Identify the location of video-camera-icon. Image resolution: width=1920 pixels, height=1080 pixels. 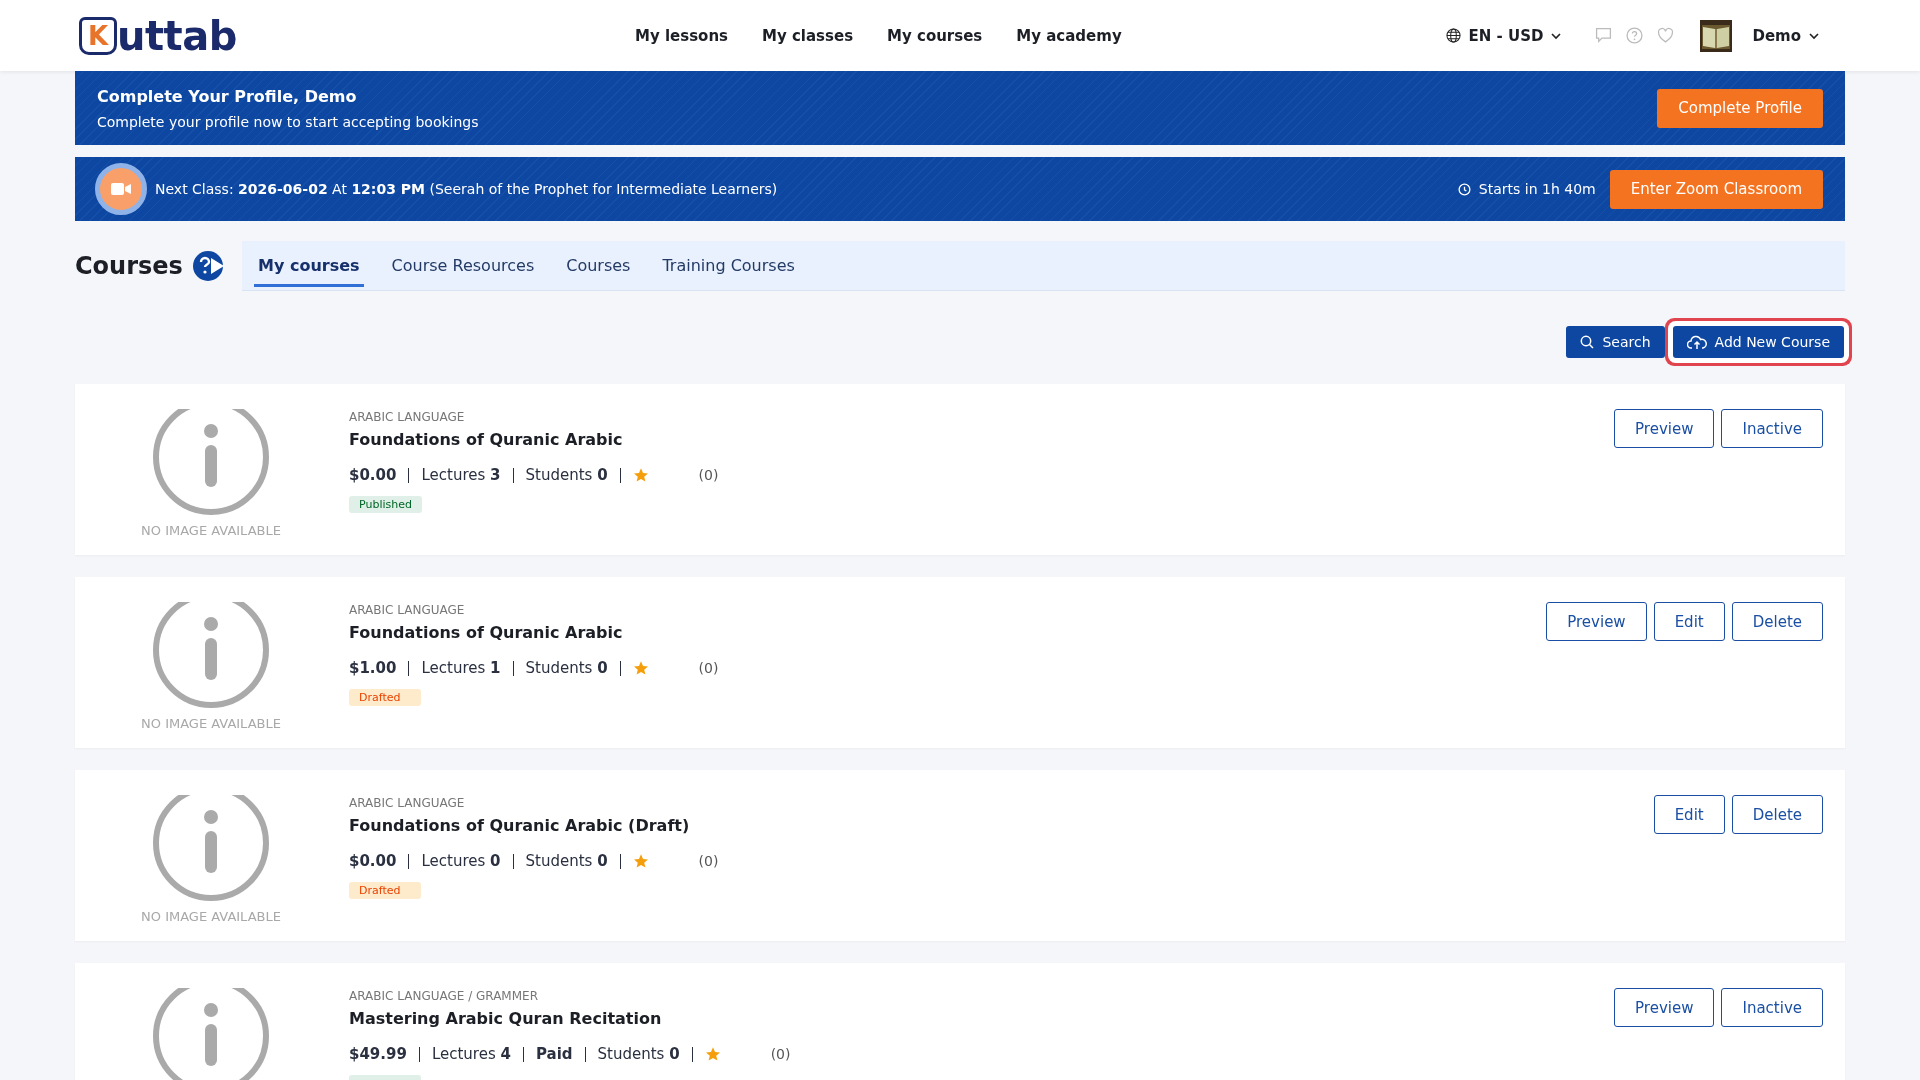
(121, 189).